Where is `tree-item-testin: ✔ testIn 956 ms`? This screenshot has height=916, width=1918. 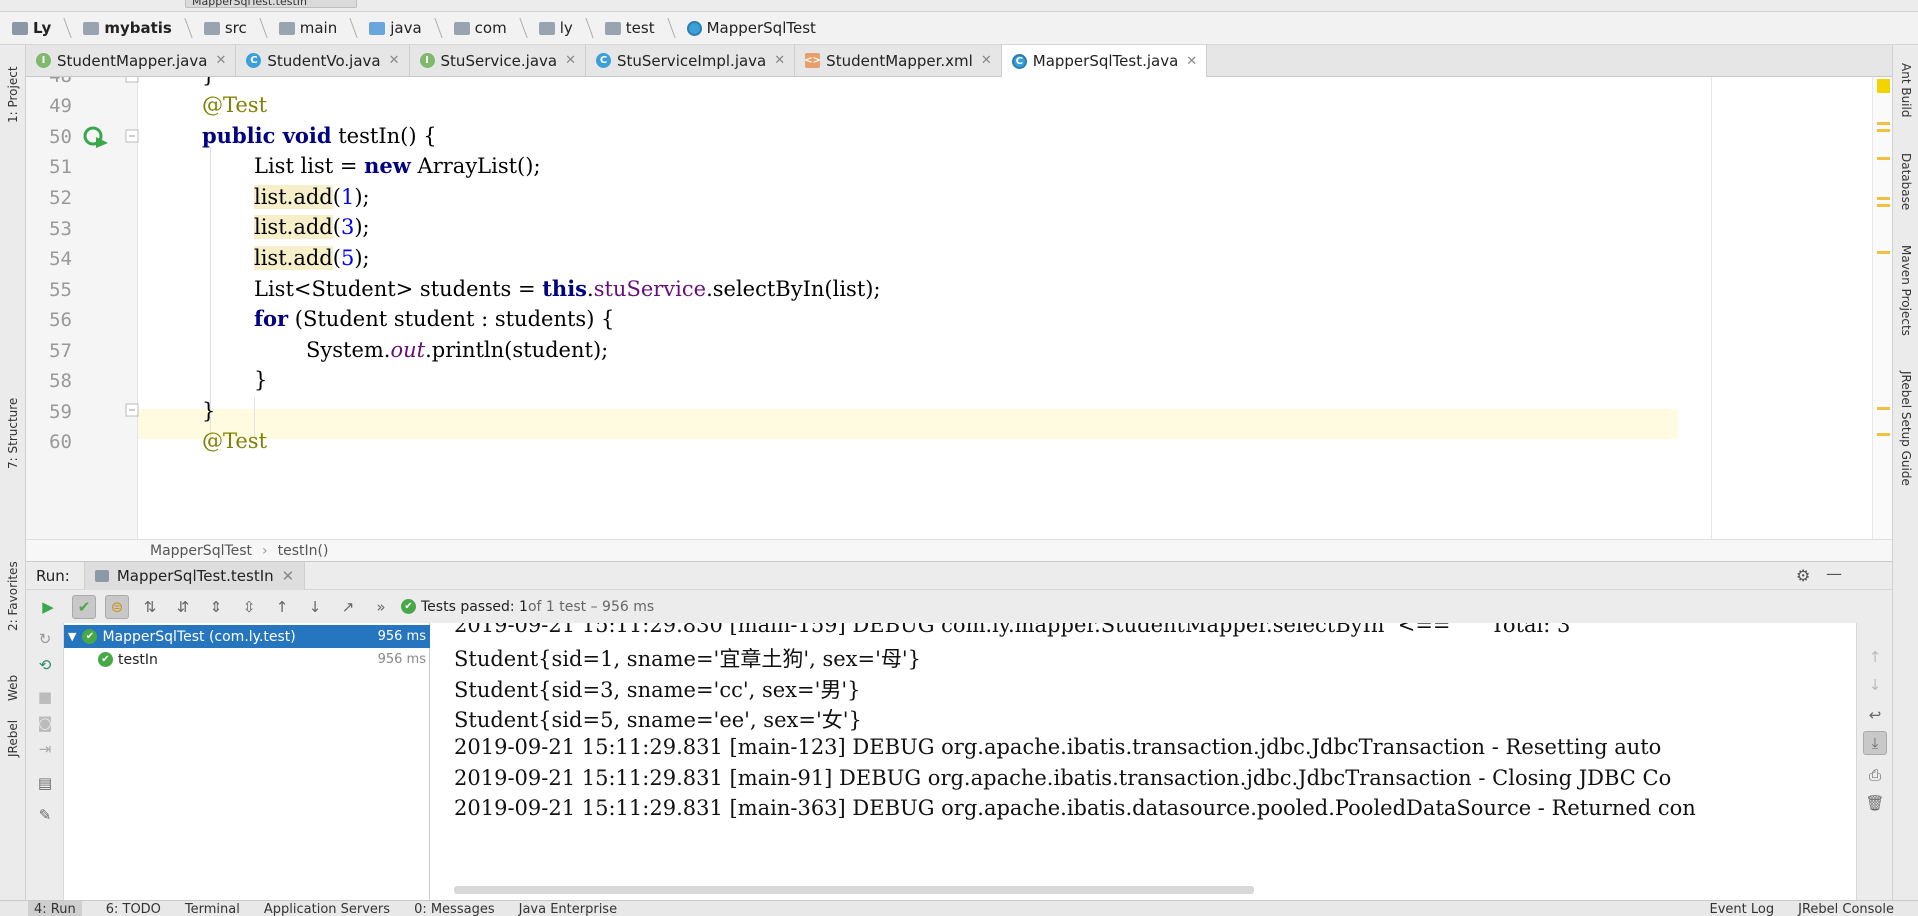
tree-item-testin: ✔ testIn 956 ms is located at coordinates (247, 659).